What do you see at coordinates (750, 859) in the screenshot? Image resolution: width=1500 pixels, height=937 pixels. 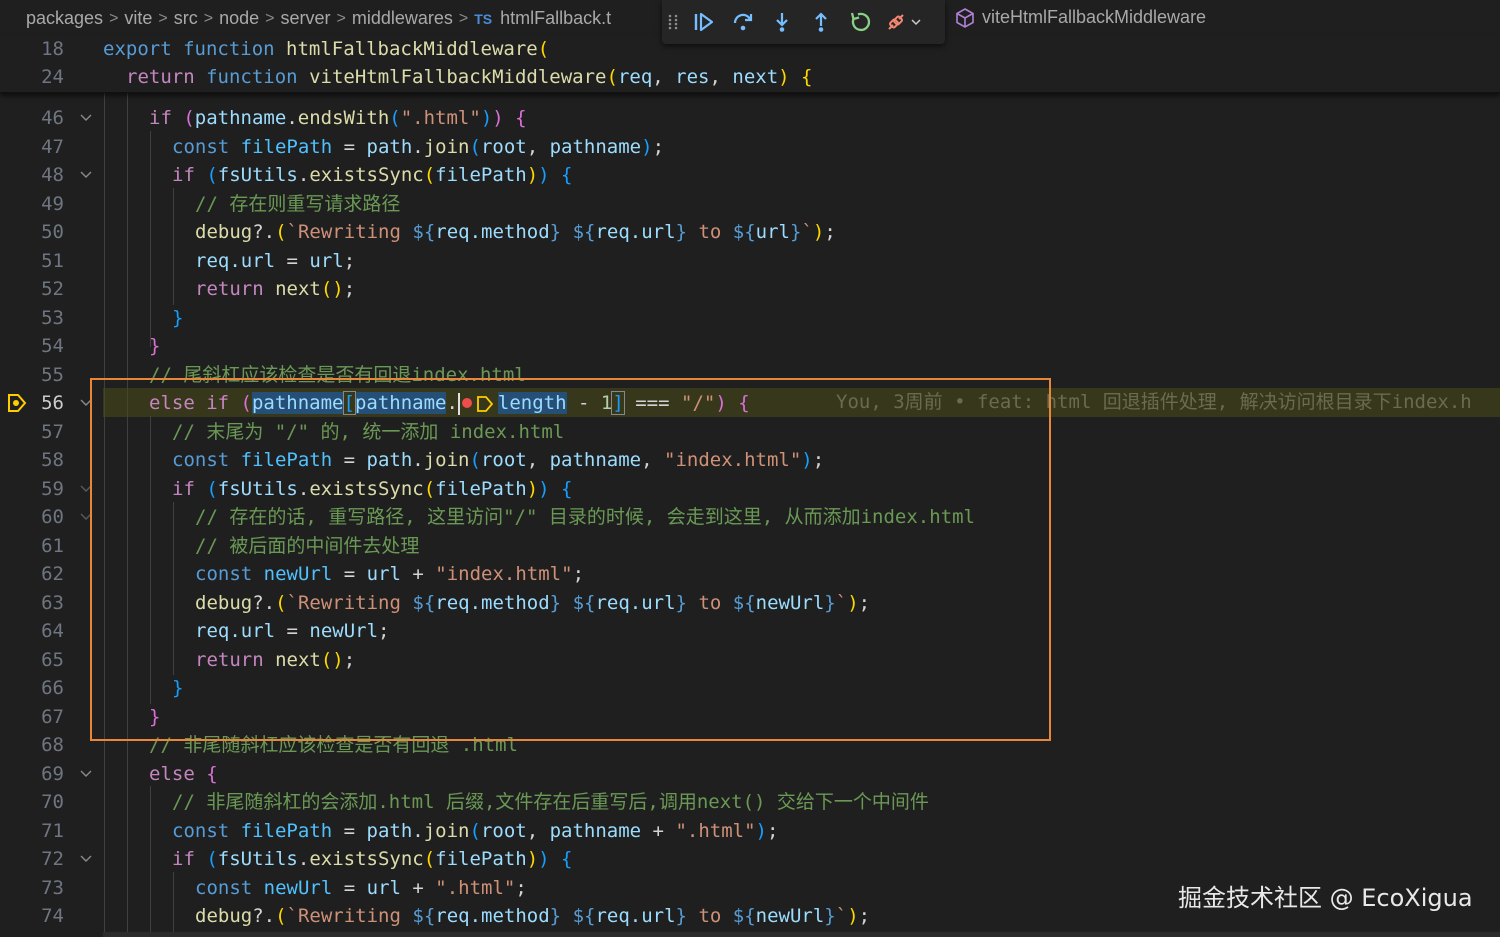 I see `code-line: 72 if (fsUtils.existsSync(filePath)) {` at bounding box center [750, 859].